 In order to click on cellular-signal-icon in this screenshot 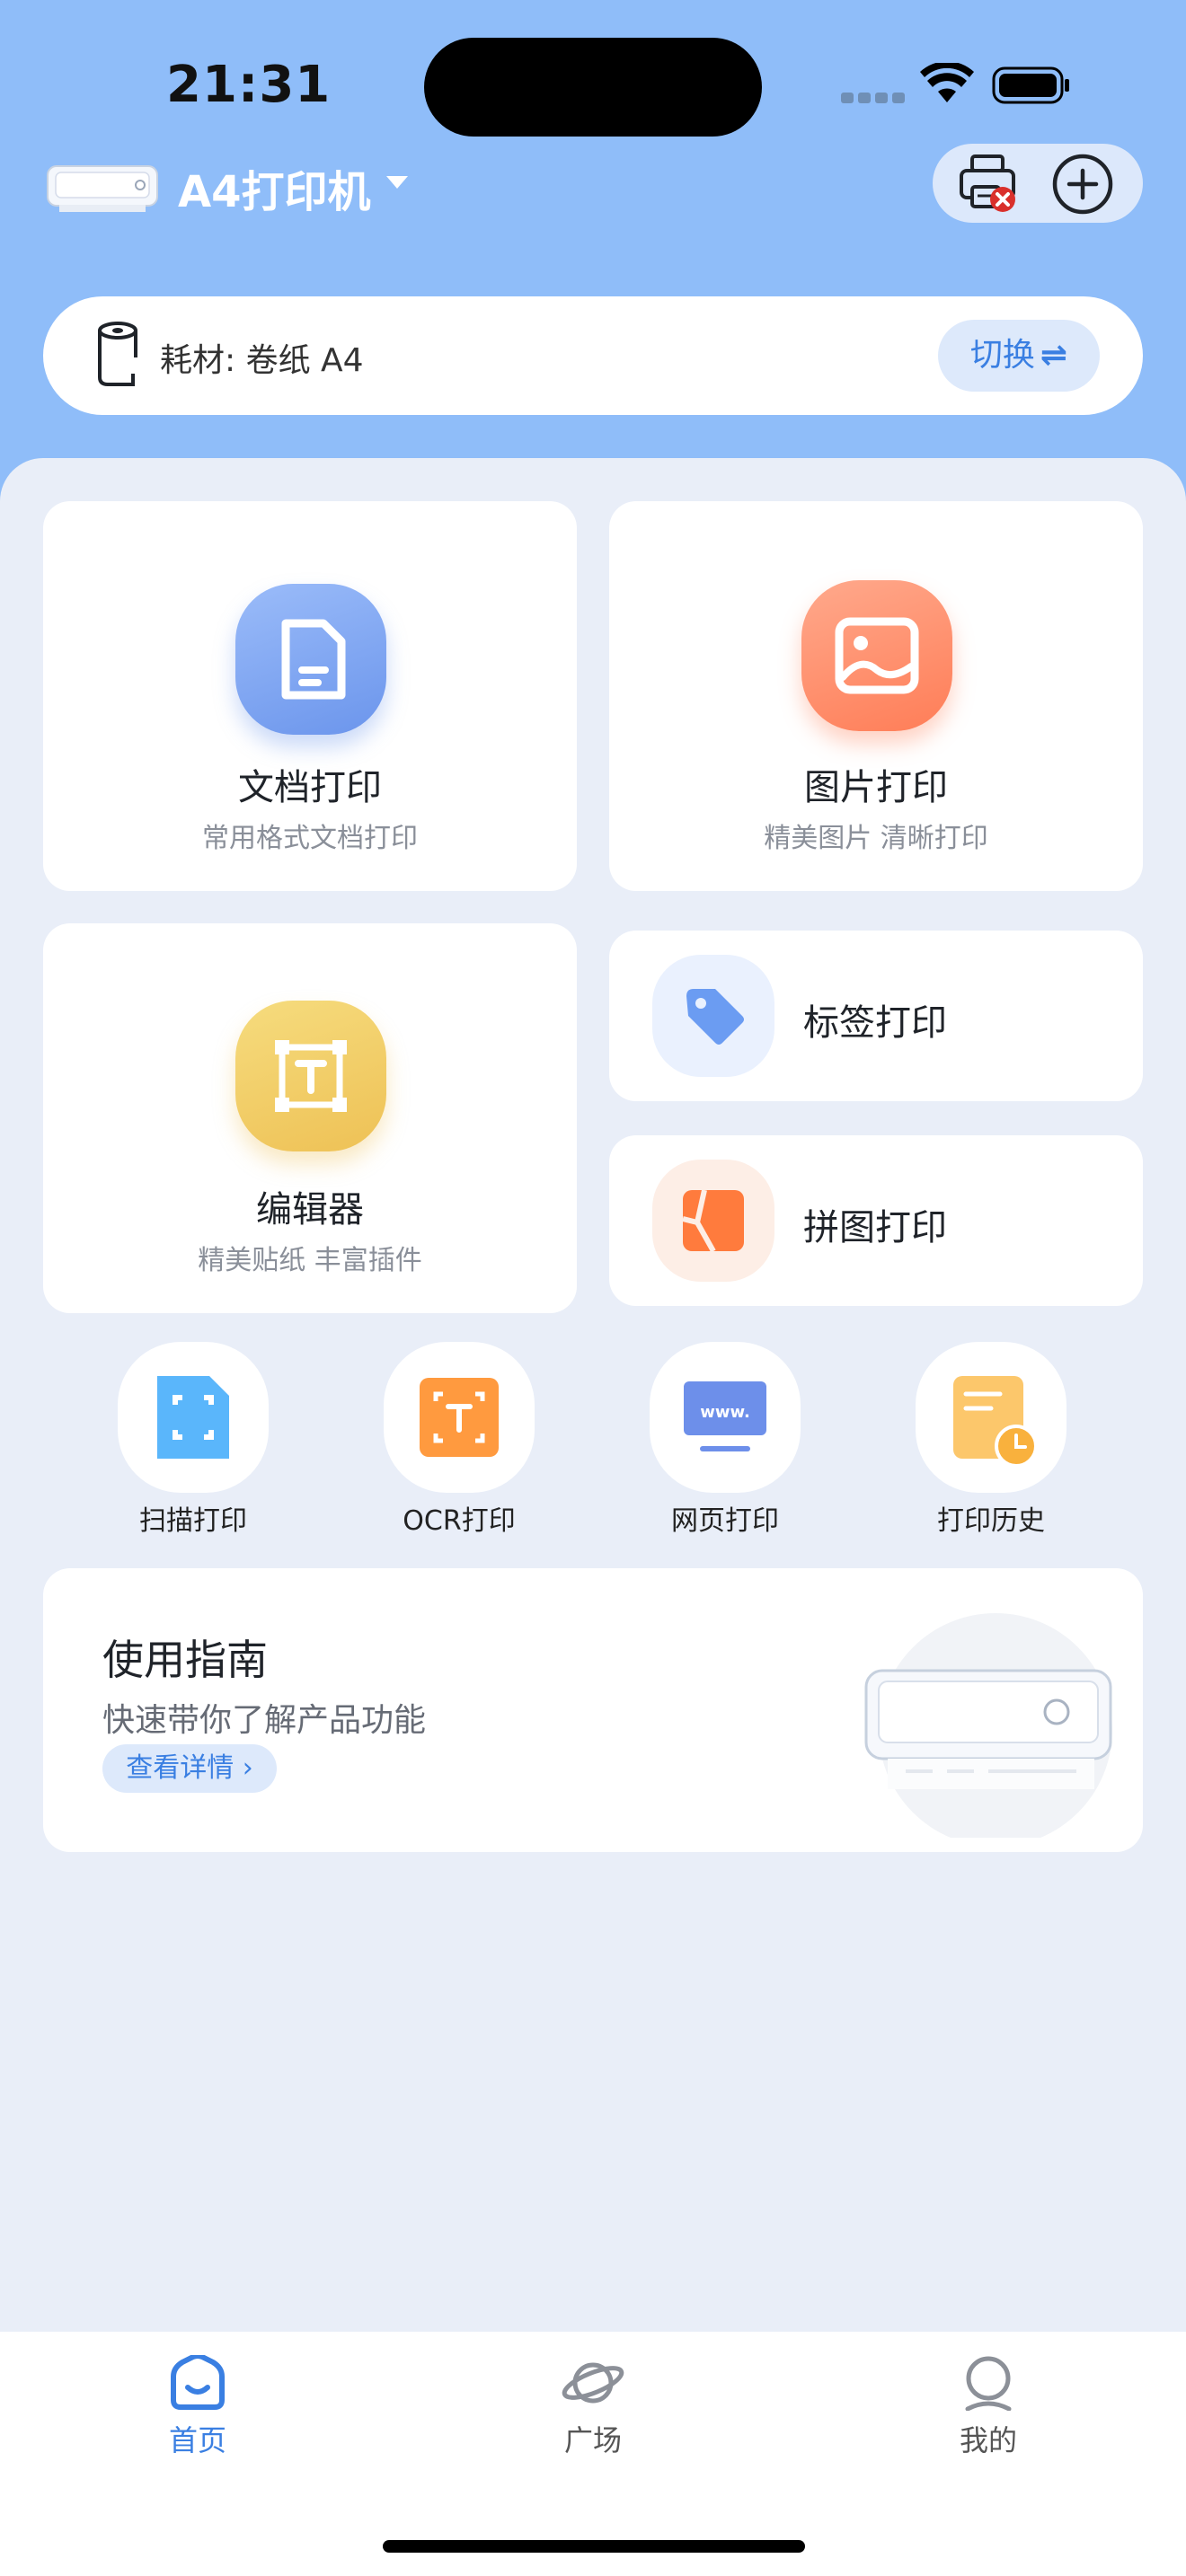, I will do `click(877, 96)`.